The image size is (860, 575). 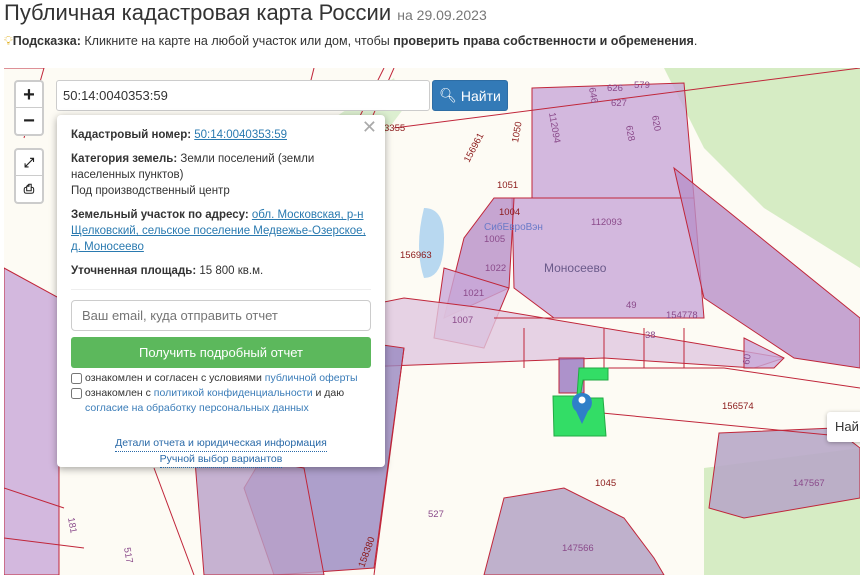 I want to click on expand-icon: ⤢, so click(x=29, y=162).